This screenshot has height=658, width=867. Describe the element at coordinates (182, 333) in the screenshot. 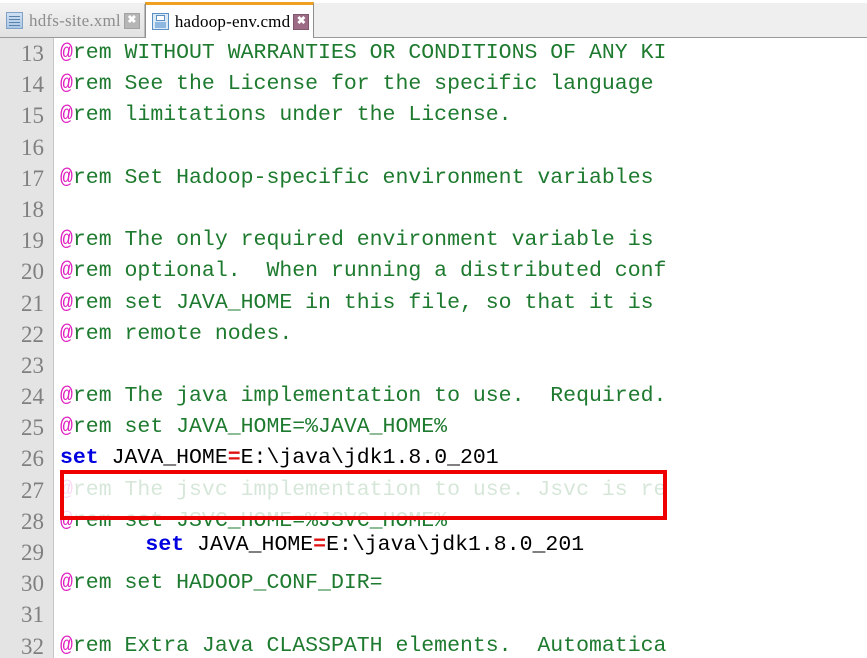

I see `code-token: rem remote nodes.` at that location.